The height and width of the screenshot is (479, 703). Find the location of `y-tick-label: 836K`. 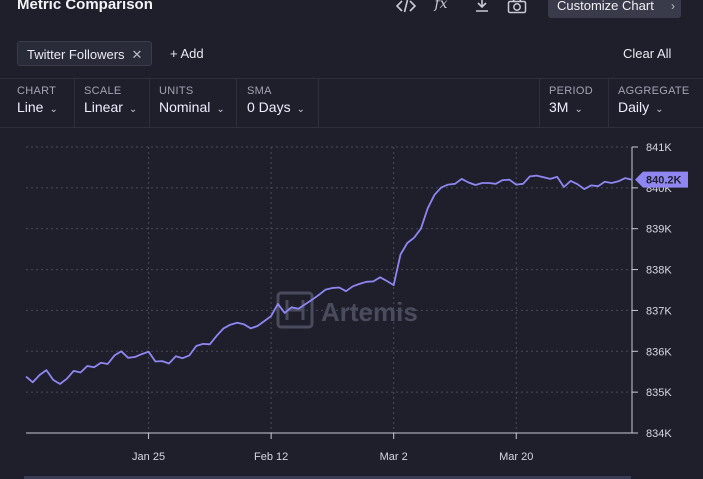

y-tick-label: 836K is located at coordinates (659, 352).